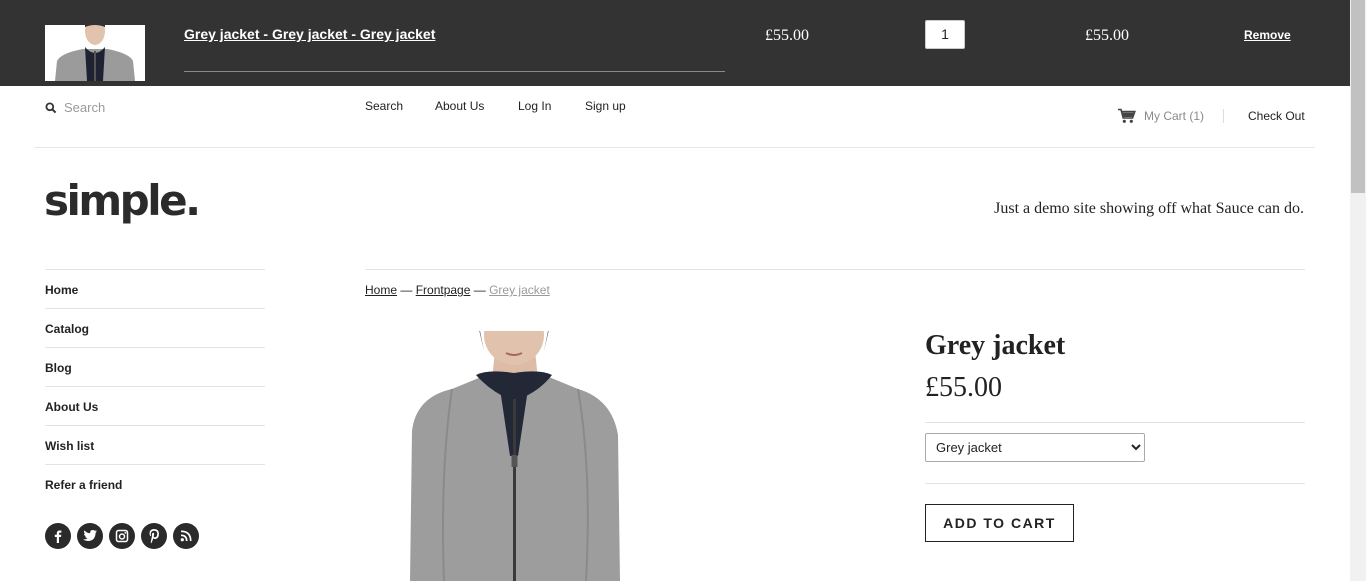 The width and height of the screenshot is (1366, 581). I want to click on cart-remove-link: Remove, so click(1267, 35).